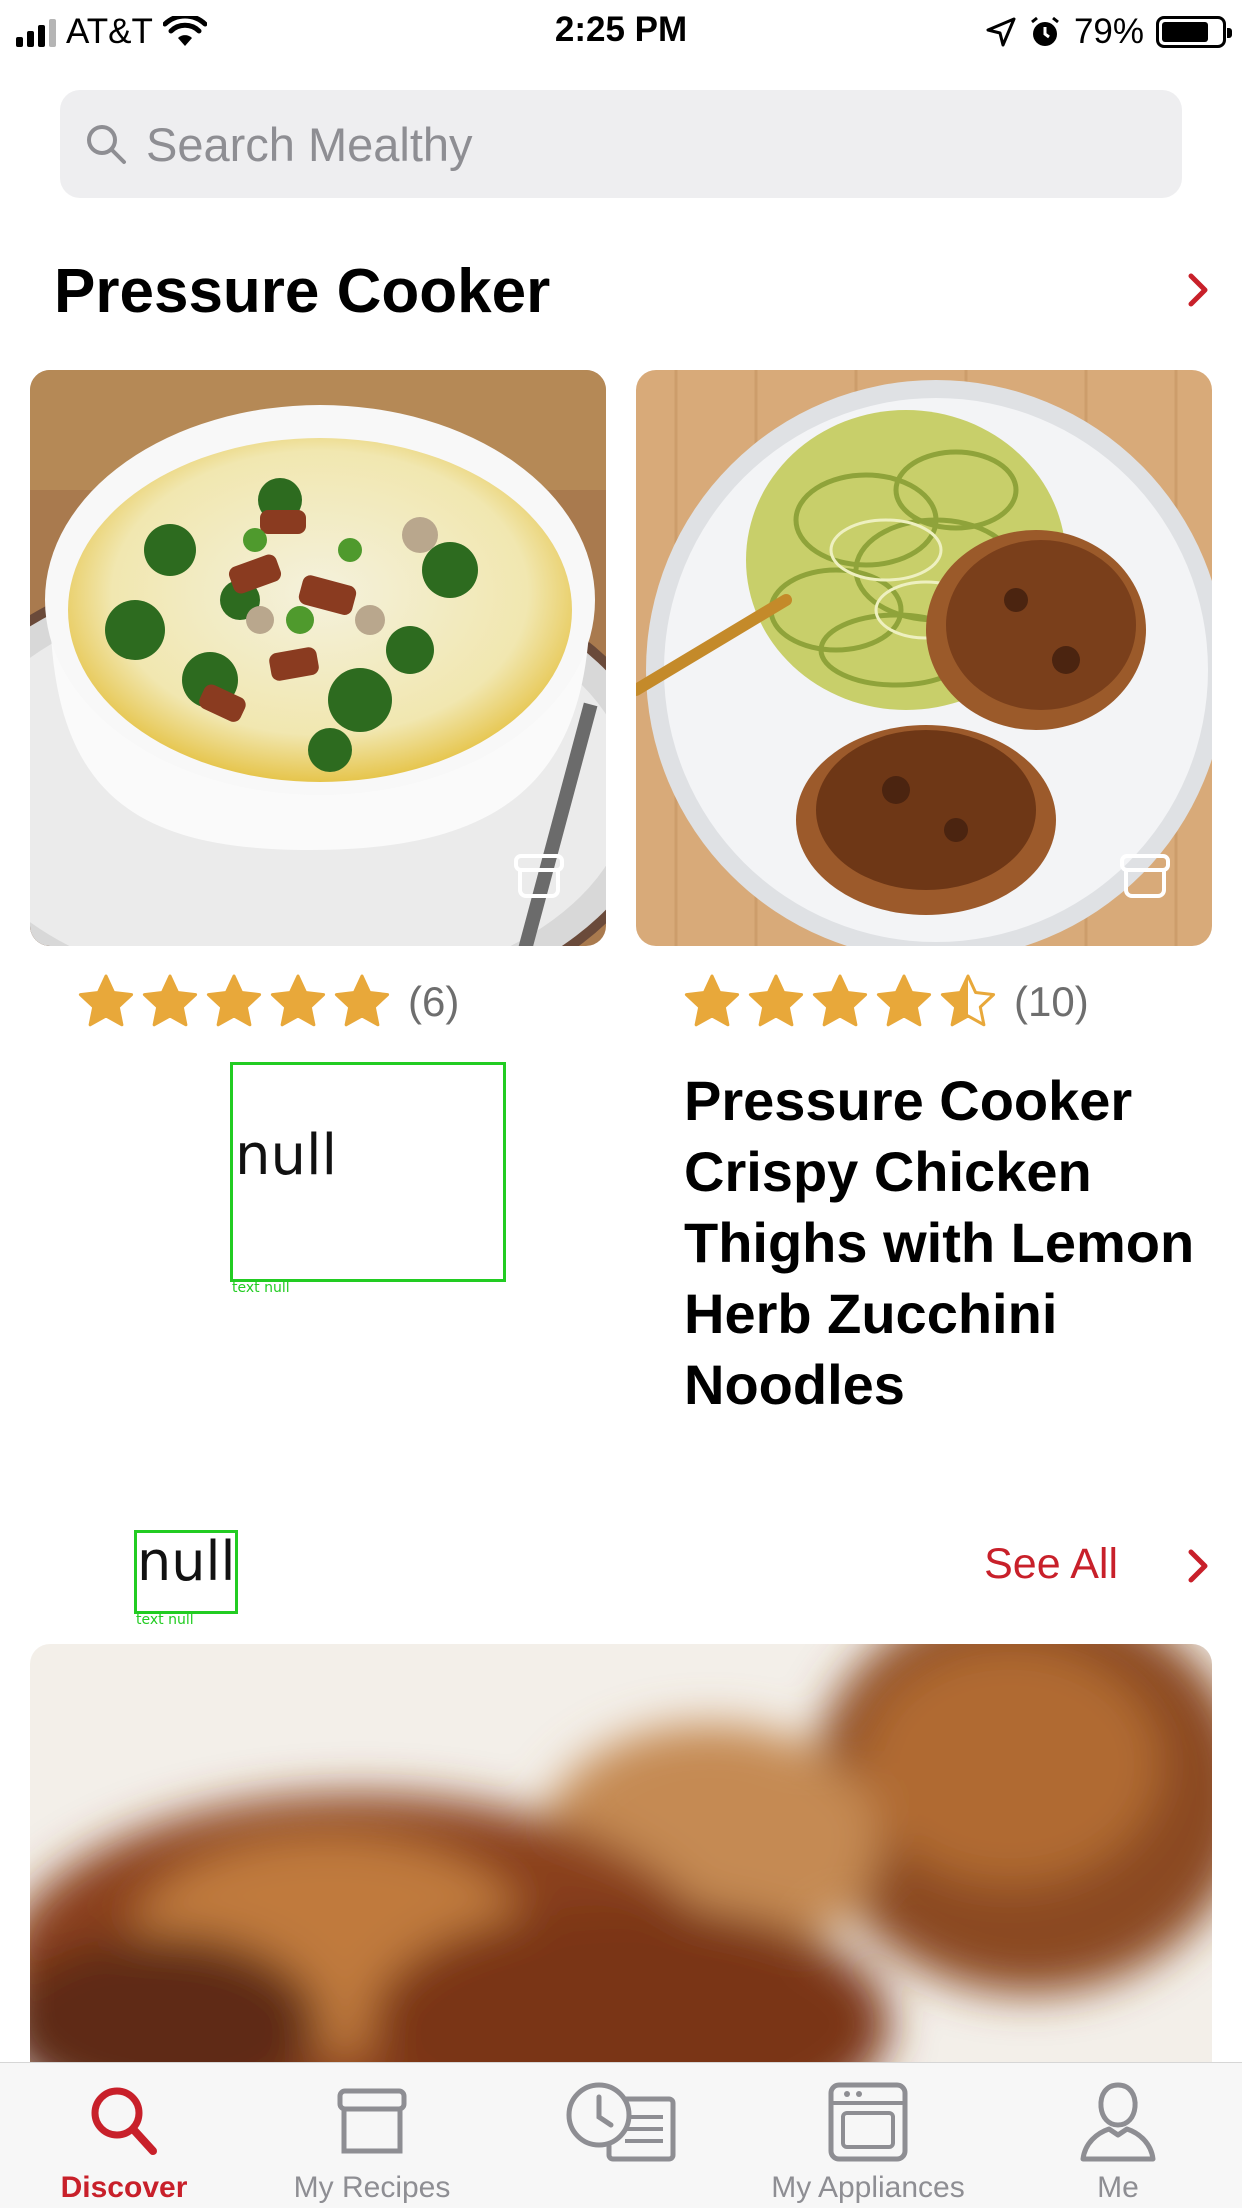  What do you see at coordinates (868, 2122) in the screenshot?
I see `appliance-icon` at bounding box center [868, 2122].